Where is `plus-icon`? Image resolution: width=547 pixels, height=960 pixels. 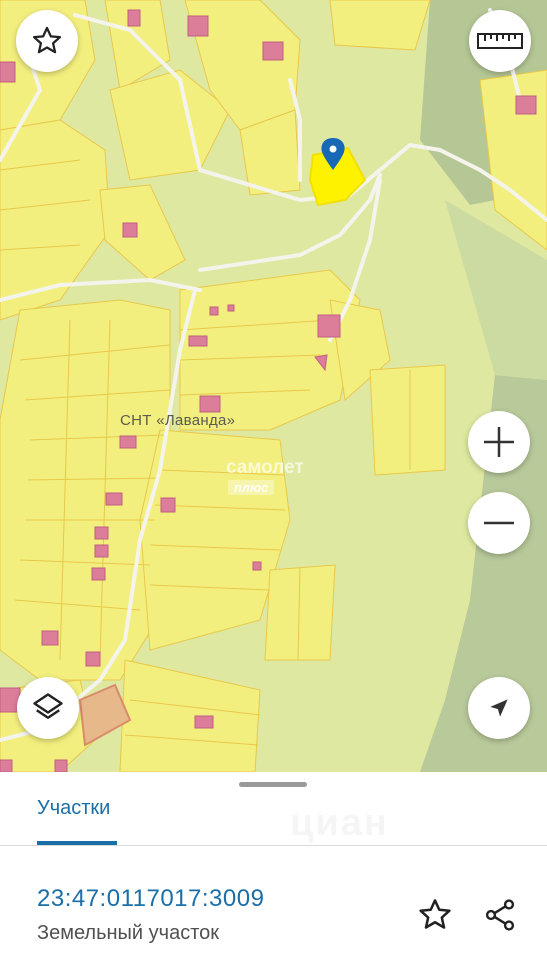 plus-icon is located at coordinates (499, 442).